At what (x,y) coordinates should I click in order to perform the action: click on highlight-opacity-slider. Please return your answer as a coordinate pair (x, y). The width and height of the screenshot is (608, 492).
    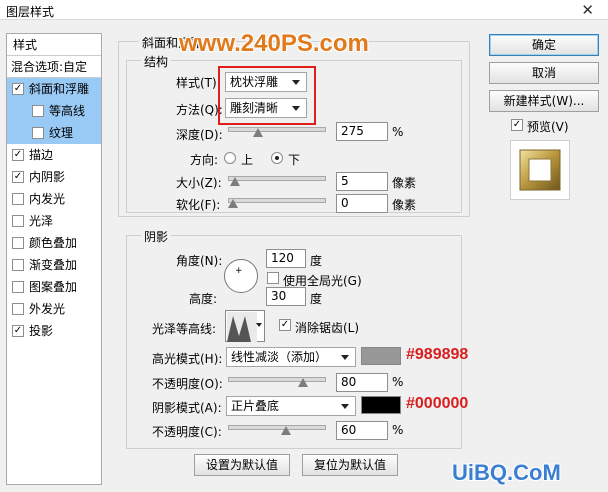
    Looking at the image, I should click on (277, 379).